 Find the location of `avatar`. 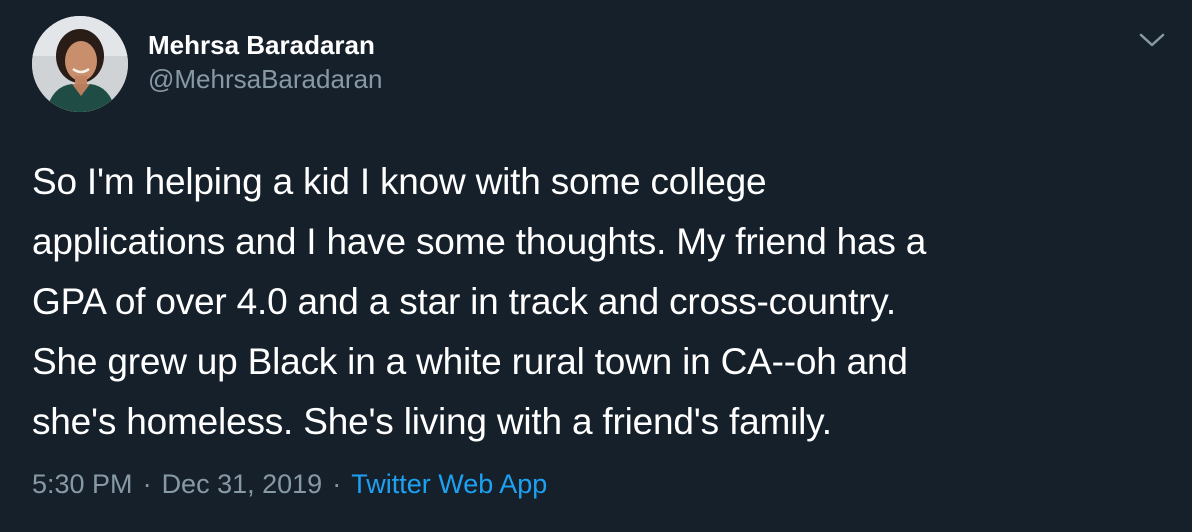

avatar is located at coordinates (80, 64).